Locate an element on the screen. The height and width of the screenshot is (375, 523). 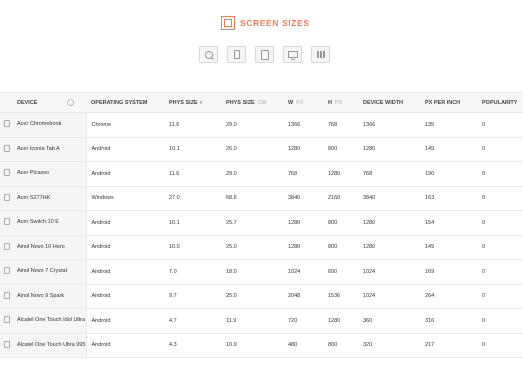
table-cell: 7.0 is located at coordinates (192, 272).